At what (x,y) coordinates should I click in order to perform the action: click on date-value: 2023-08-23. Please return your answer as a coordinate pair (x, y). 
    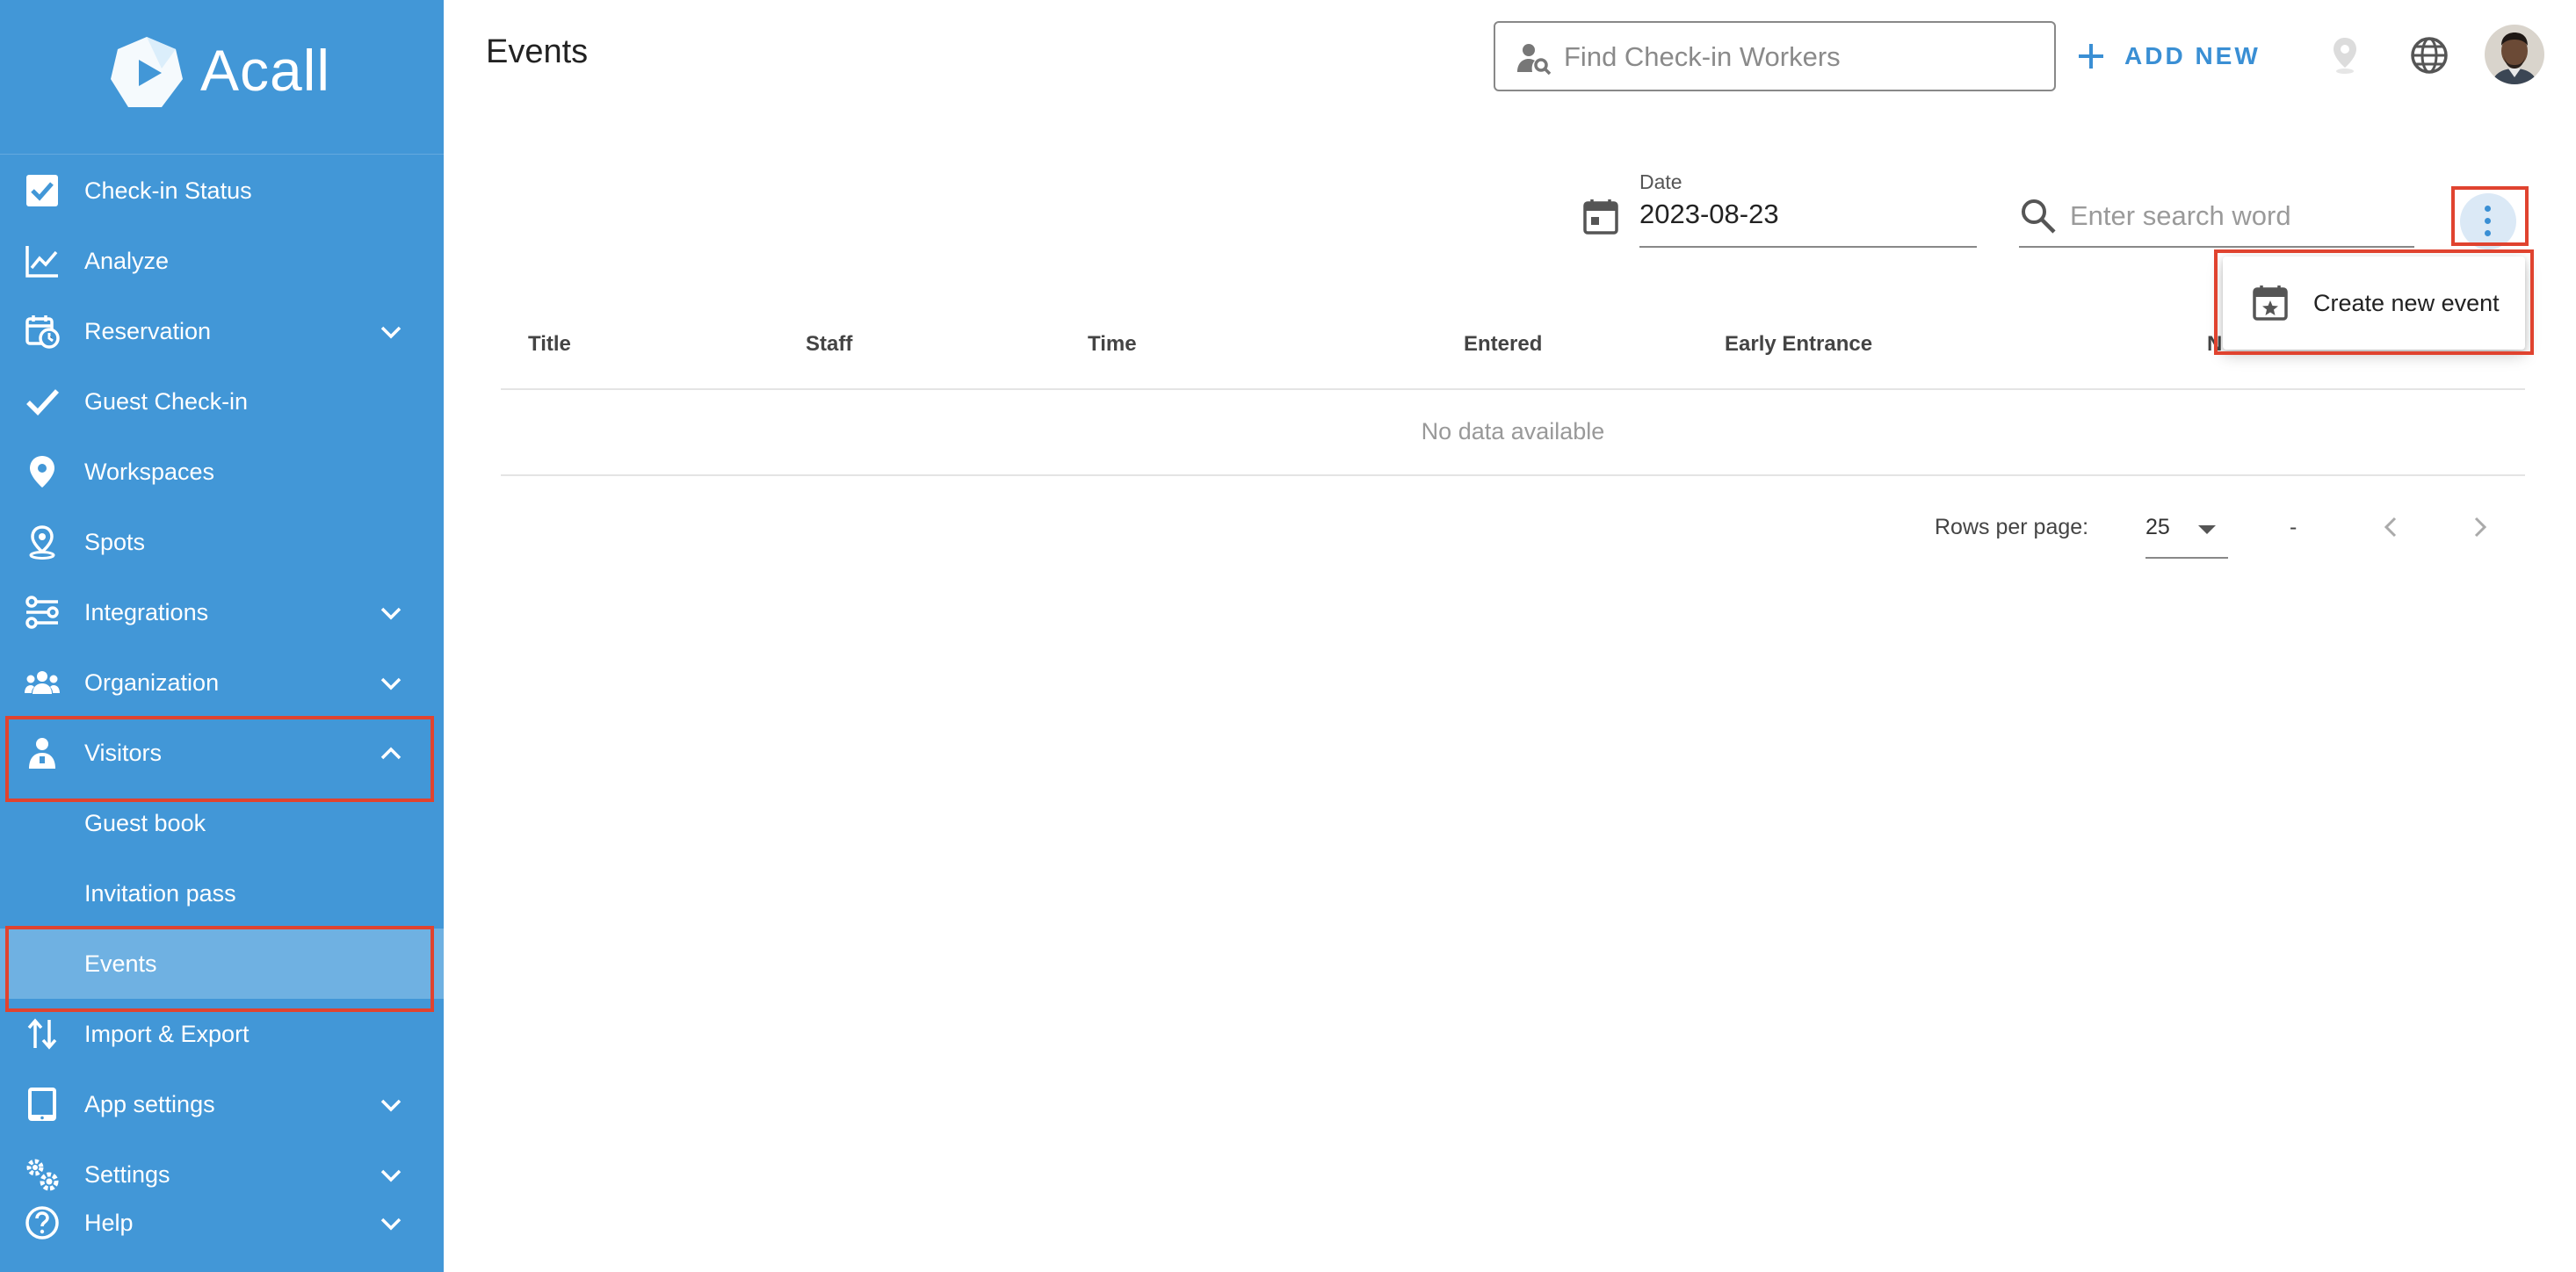
    Looking at the image, I should click on (1709, 214).